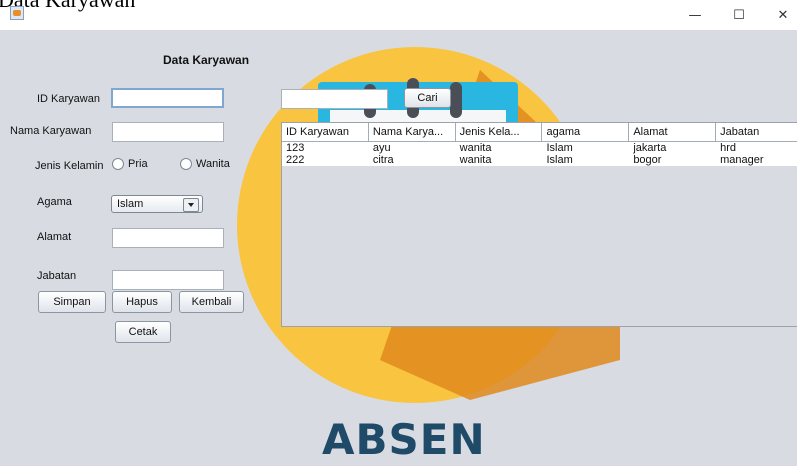  Describe the element at coordinates (783, 15) in the screenshot. I see `close-button: ✕` at that location.